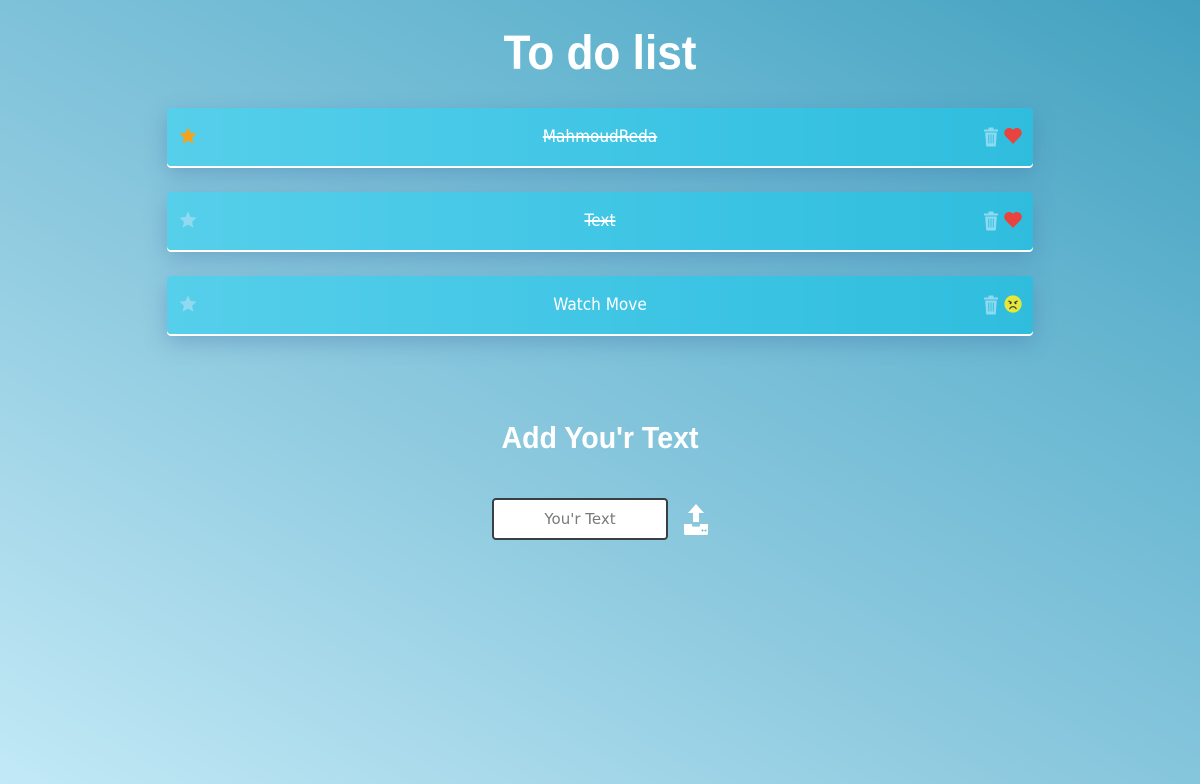  I want to click on task-text: MahmoudReda, so click(599, 137).